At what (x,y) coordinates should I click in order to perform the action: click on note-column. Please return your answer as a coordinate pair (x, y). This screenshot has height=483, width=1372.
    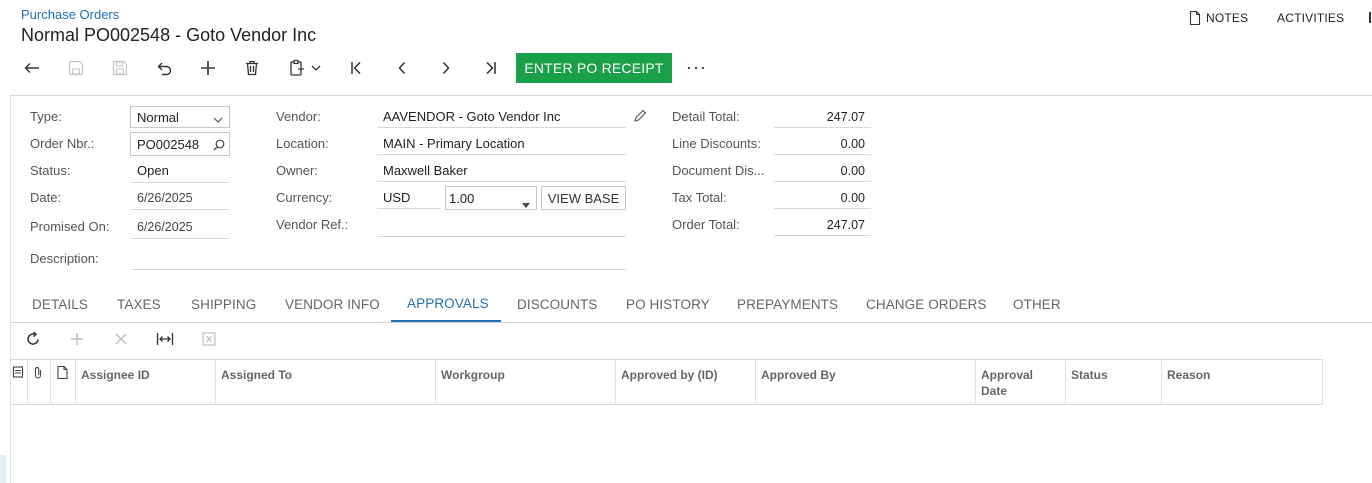
    Looking at the image, I should click on (63, 382).